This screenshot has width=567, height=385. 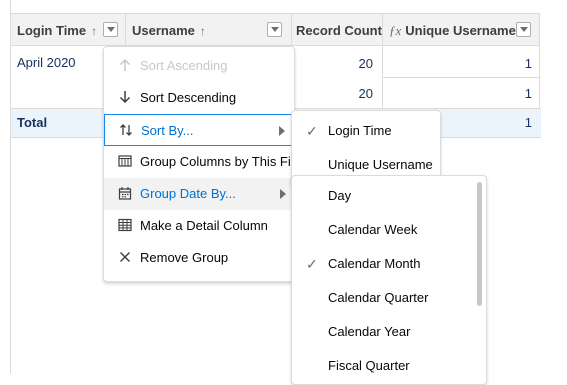 What do you see at coordinates (125, 225) in the screenshot?
I see `table-icon` at bounding box center [125, 225].